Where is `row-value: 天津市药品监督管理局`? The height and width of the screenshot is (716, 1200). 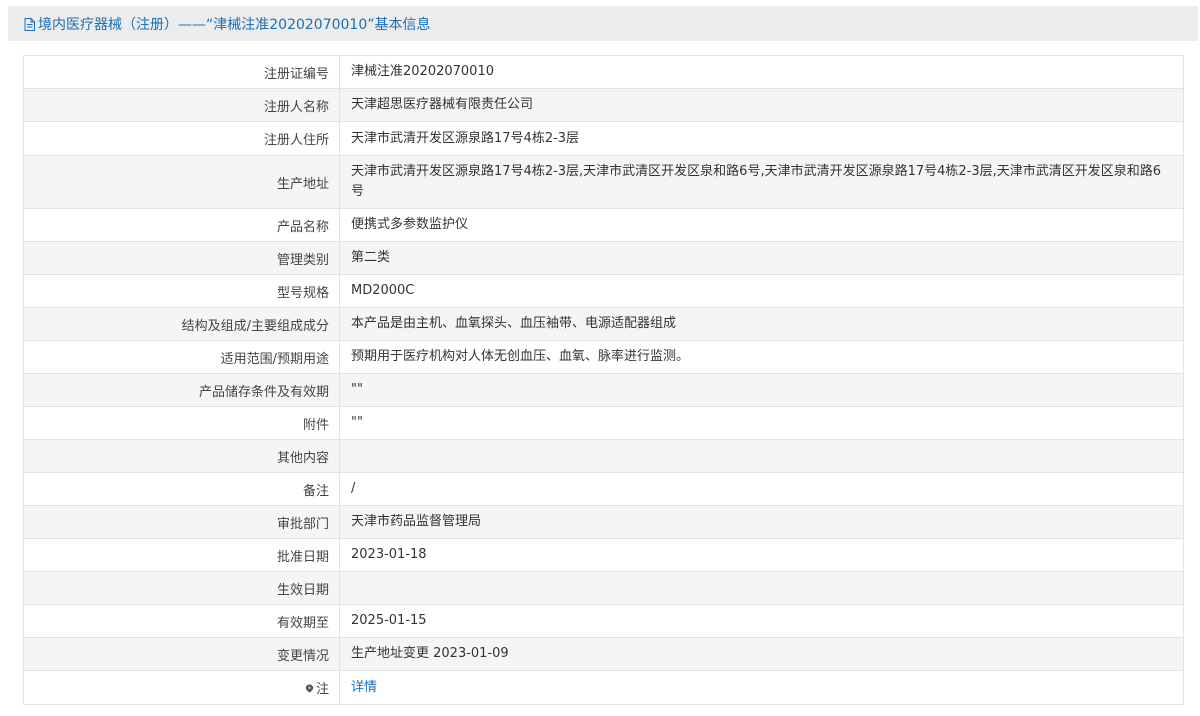 row-value: 天津市药品监督管理局 is located at coordinates (761, 522).